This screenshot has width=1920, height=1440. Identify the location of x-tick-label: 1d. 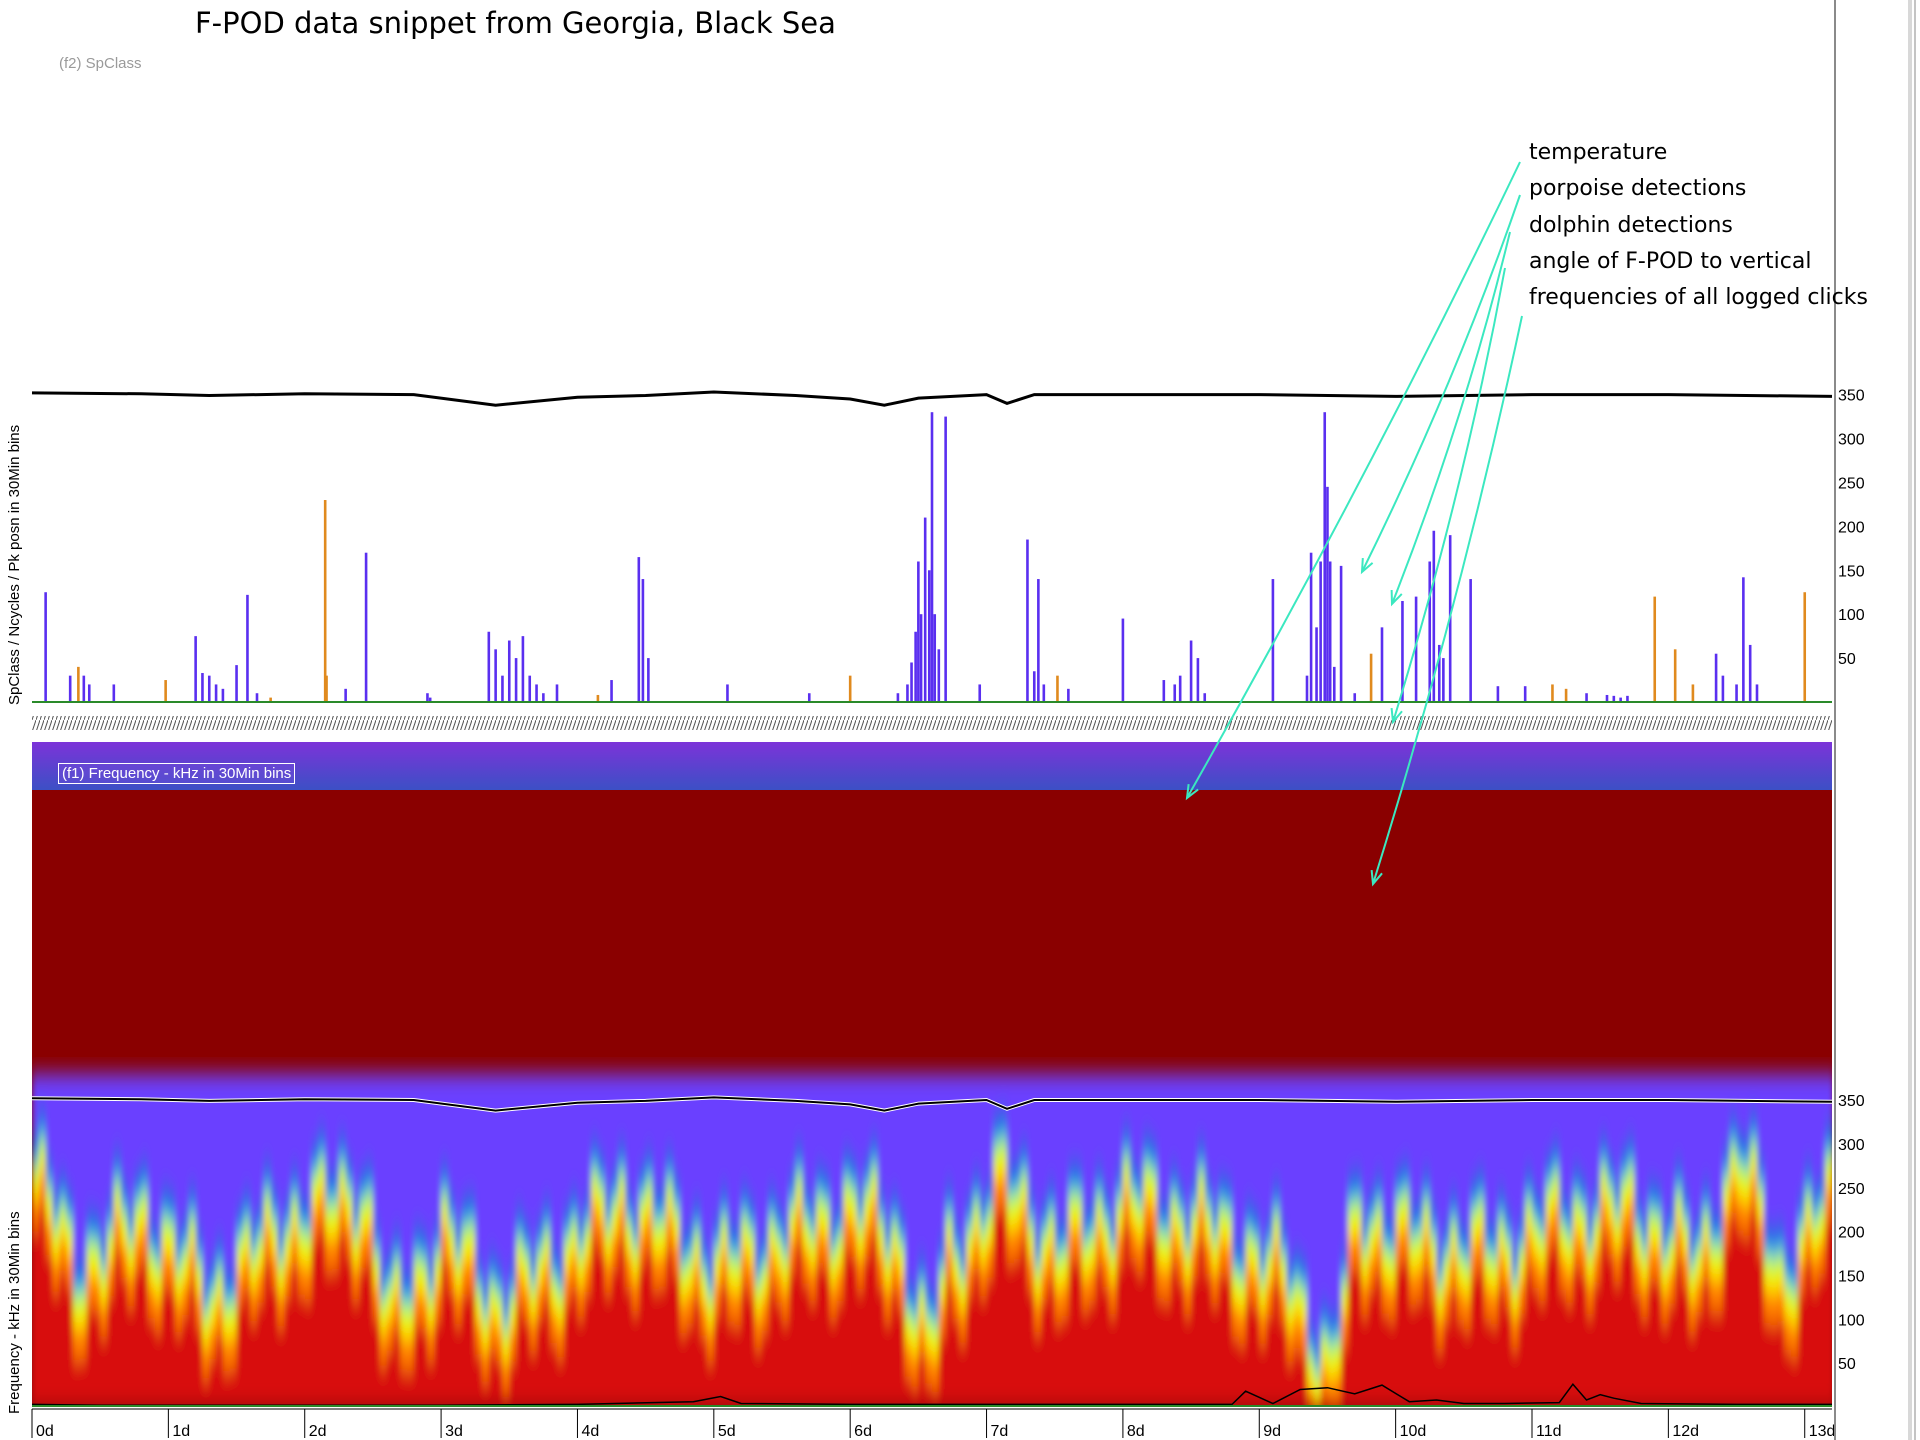
(181, 1431).